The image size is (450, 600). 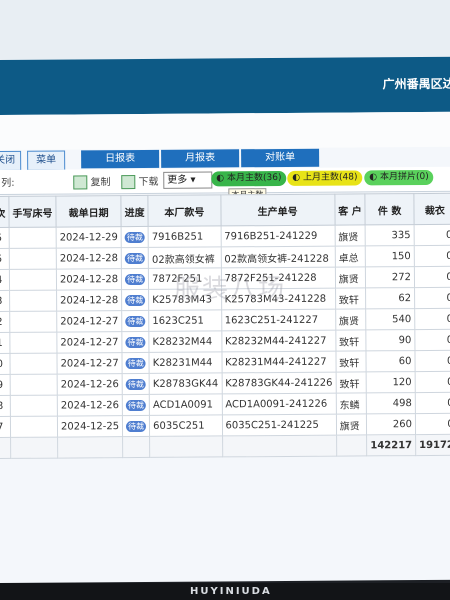 What do you see at coordinates (351, 403) in the screenshot?
I see `table-cell: 东鳞` at bounding box center [351, 403].